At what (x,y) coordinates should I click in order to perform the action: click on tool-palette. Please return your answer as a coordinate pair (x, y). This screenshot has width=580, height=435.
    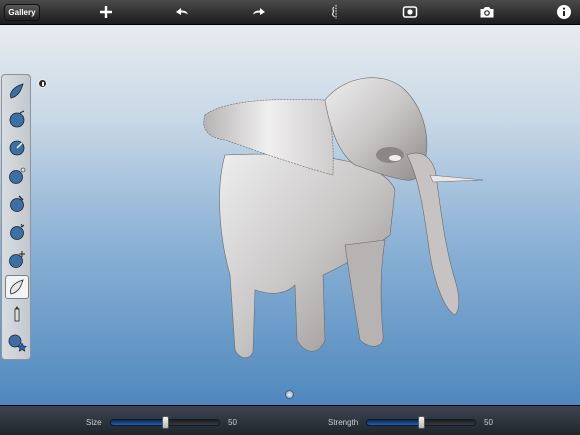
    Looking at the image, I should click on (16, 217).